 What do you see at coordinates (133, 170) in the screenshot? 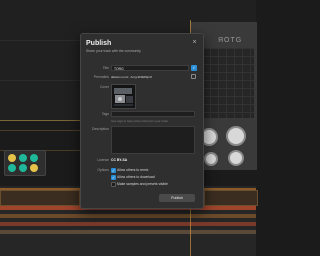
I see `remix-option-label: Allow others to remix` at bounding box center [133, 170].